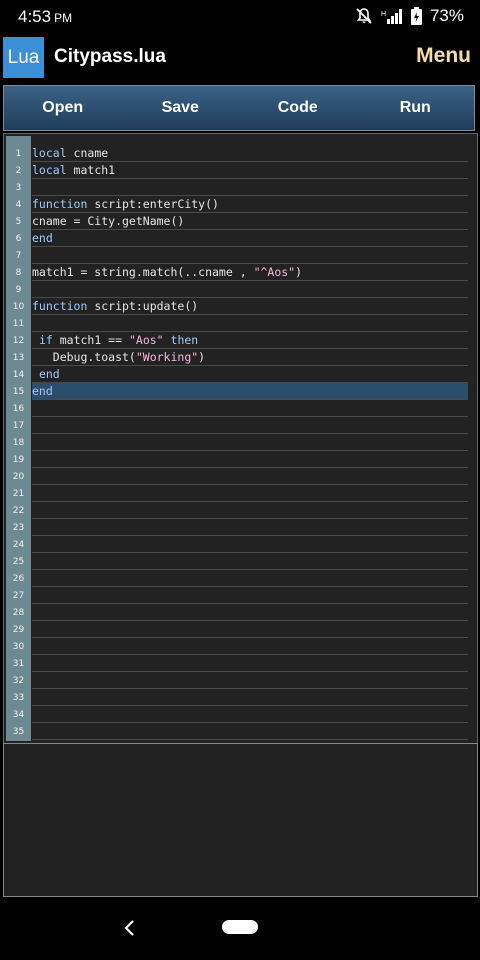 This screenshot has width=480, height=960. I want to click on line-number: 35, so click(18, 732).